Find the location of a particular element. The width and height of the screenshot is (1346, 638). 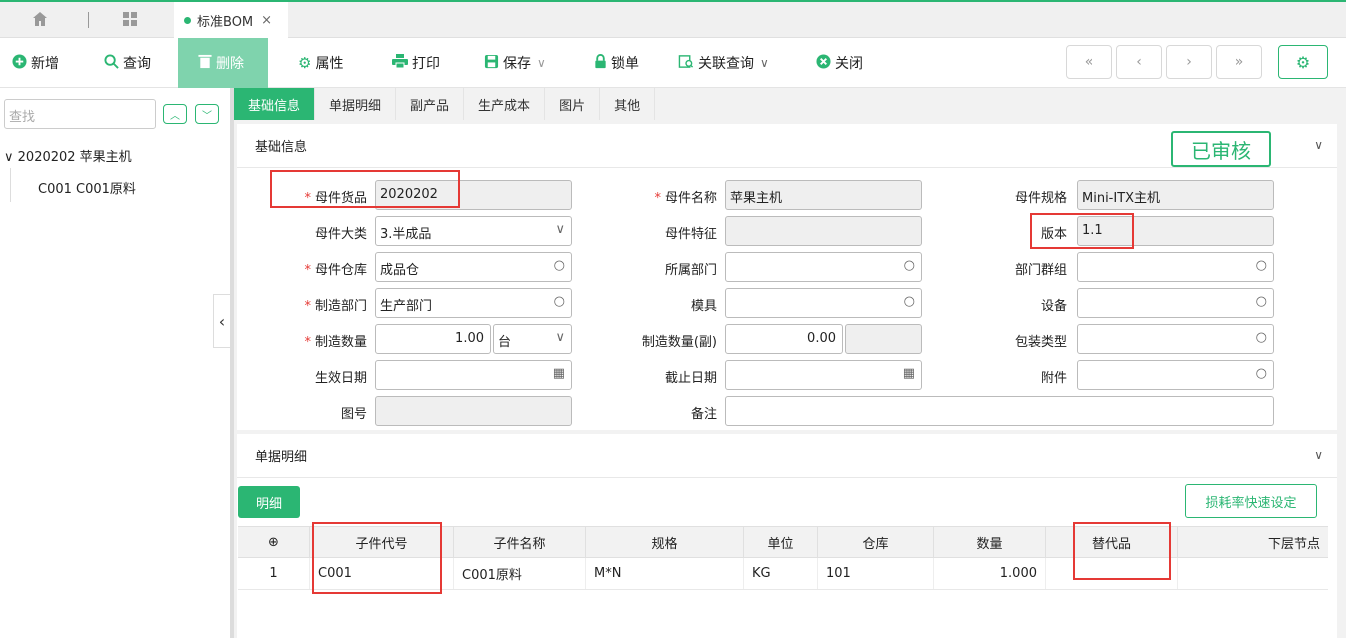

print-button: 打印 is located at coordinates (416, 63).